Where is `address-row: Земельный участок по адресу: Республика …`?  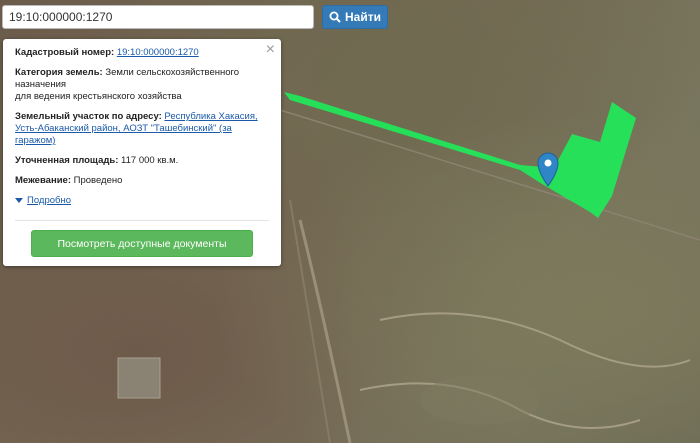 address-row: Земельный участок по адресу: Республика … is located at coordinates (142, 129).